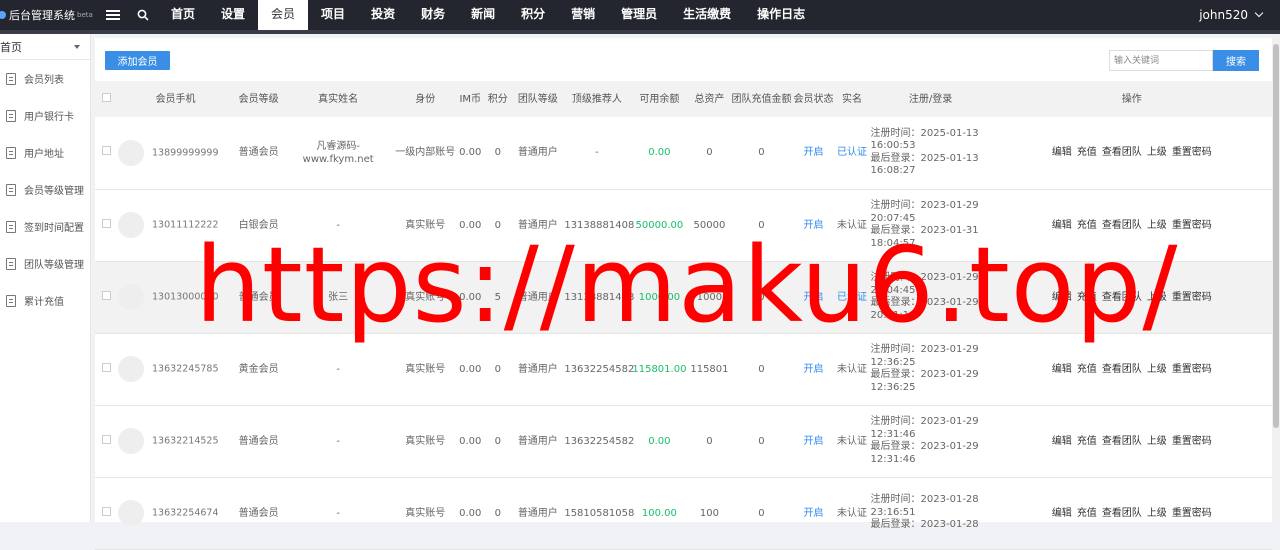 The height and width of the screenshot is (550, 1280). I want to click on identity: 真实账号, so click(425, 441).